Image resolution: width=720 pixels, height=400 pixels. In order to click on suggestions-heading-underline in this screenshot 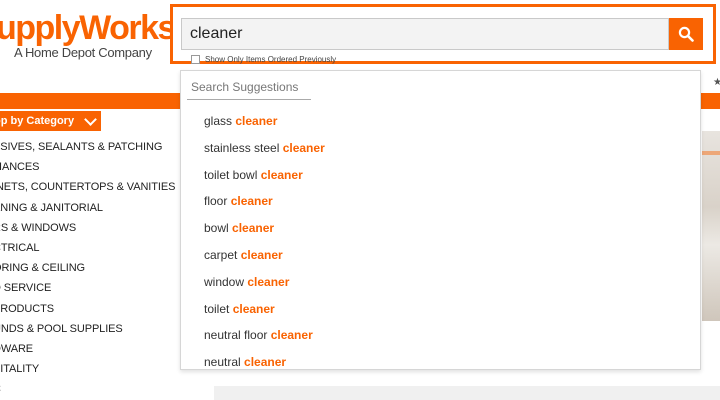, I will do `click(249, 99)`.